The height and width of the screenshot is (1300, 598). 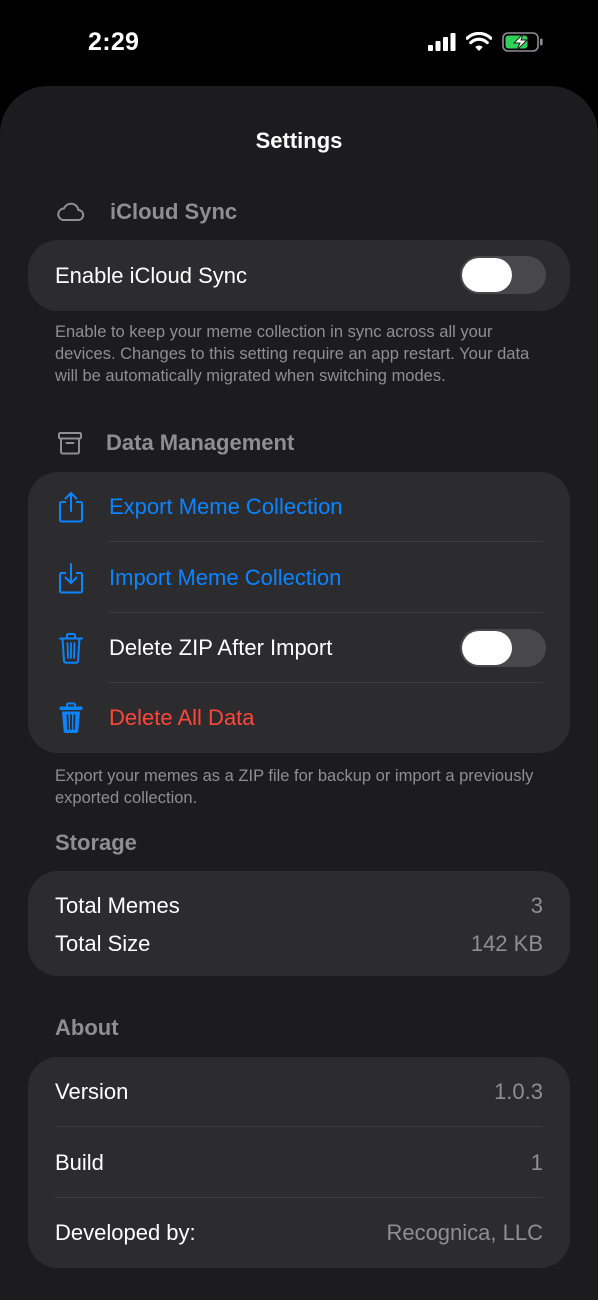 I want to click on import-label: Import Meme Collection, so click(x=225, y=577).